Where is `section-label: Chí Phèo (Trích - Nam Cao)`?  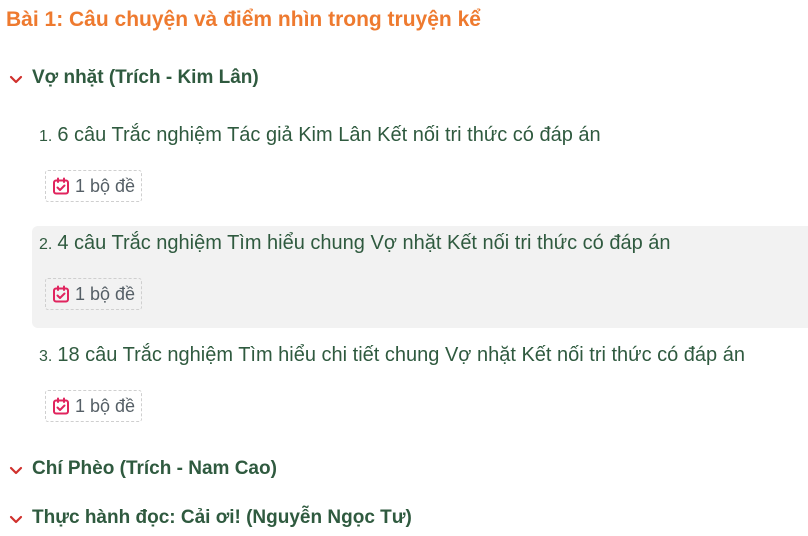 section-label: Chí Phèo (Trích - Nam Cao) is located at coordinates (154, 468).